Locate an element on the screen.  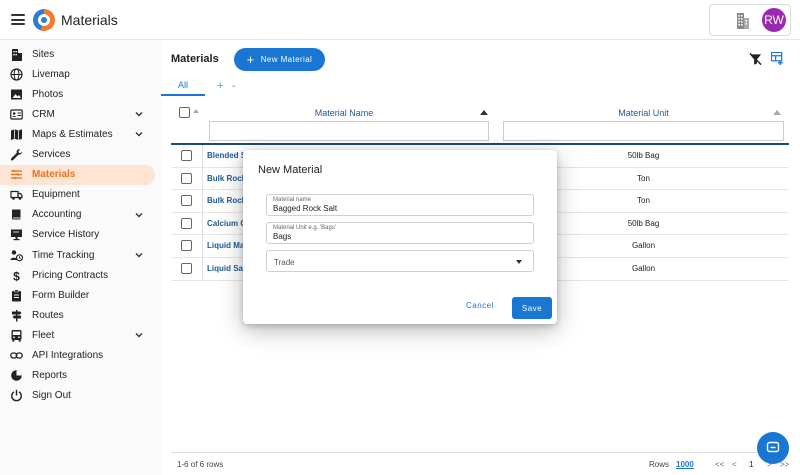
material-name-field: Material name is located at coordinates (400, 205).